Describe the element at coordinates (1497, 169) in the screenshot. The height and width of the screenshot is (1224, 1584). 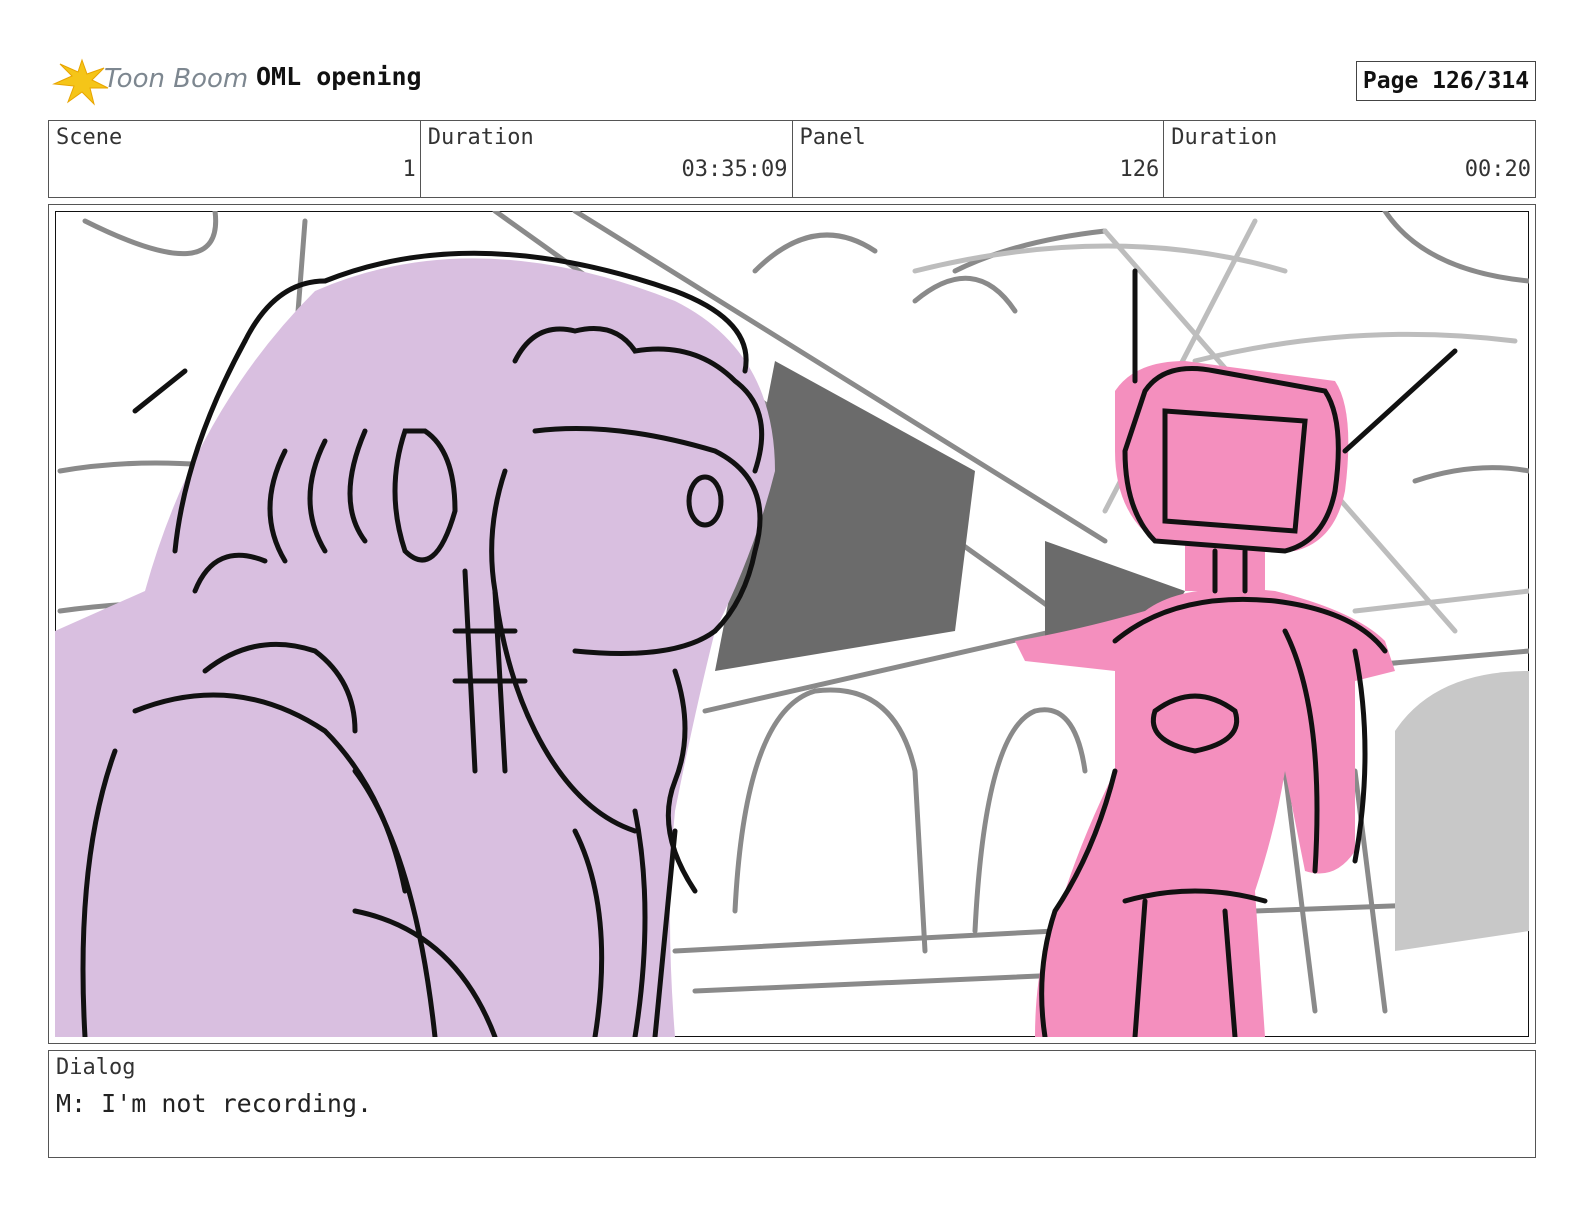
I see `panel-duration-value: 00:20` at that location.